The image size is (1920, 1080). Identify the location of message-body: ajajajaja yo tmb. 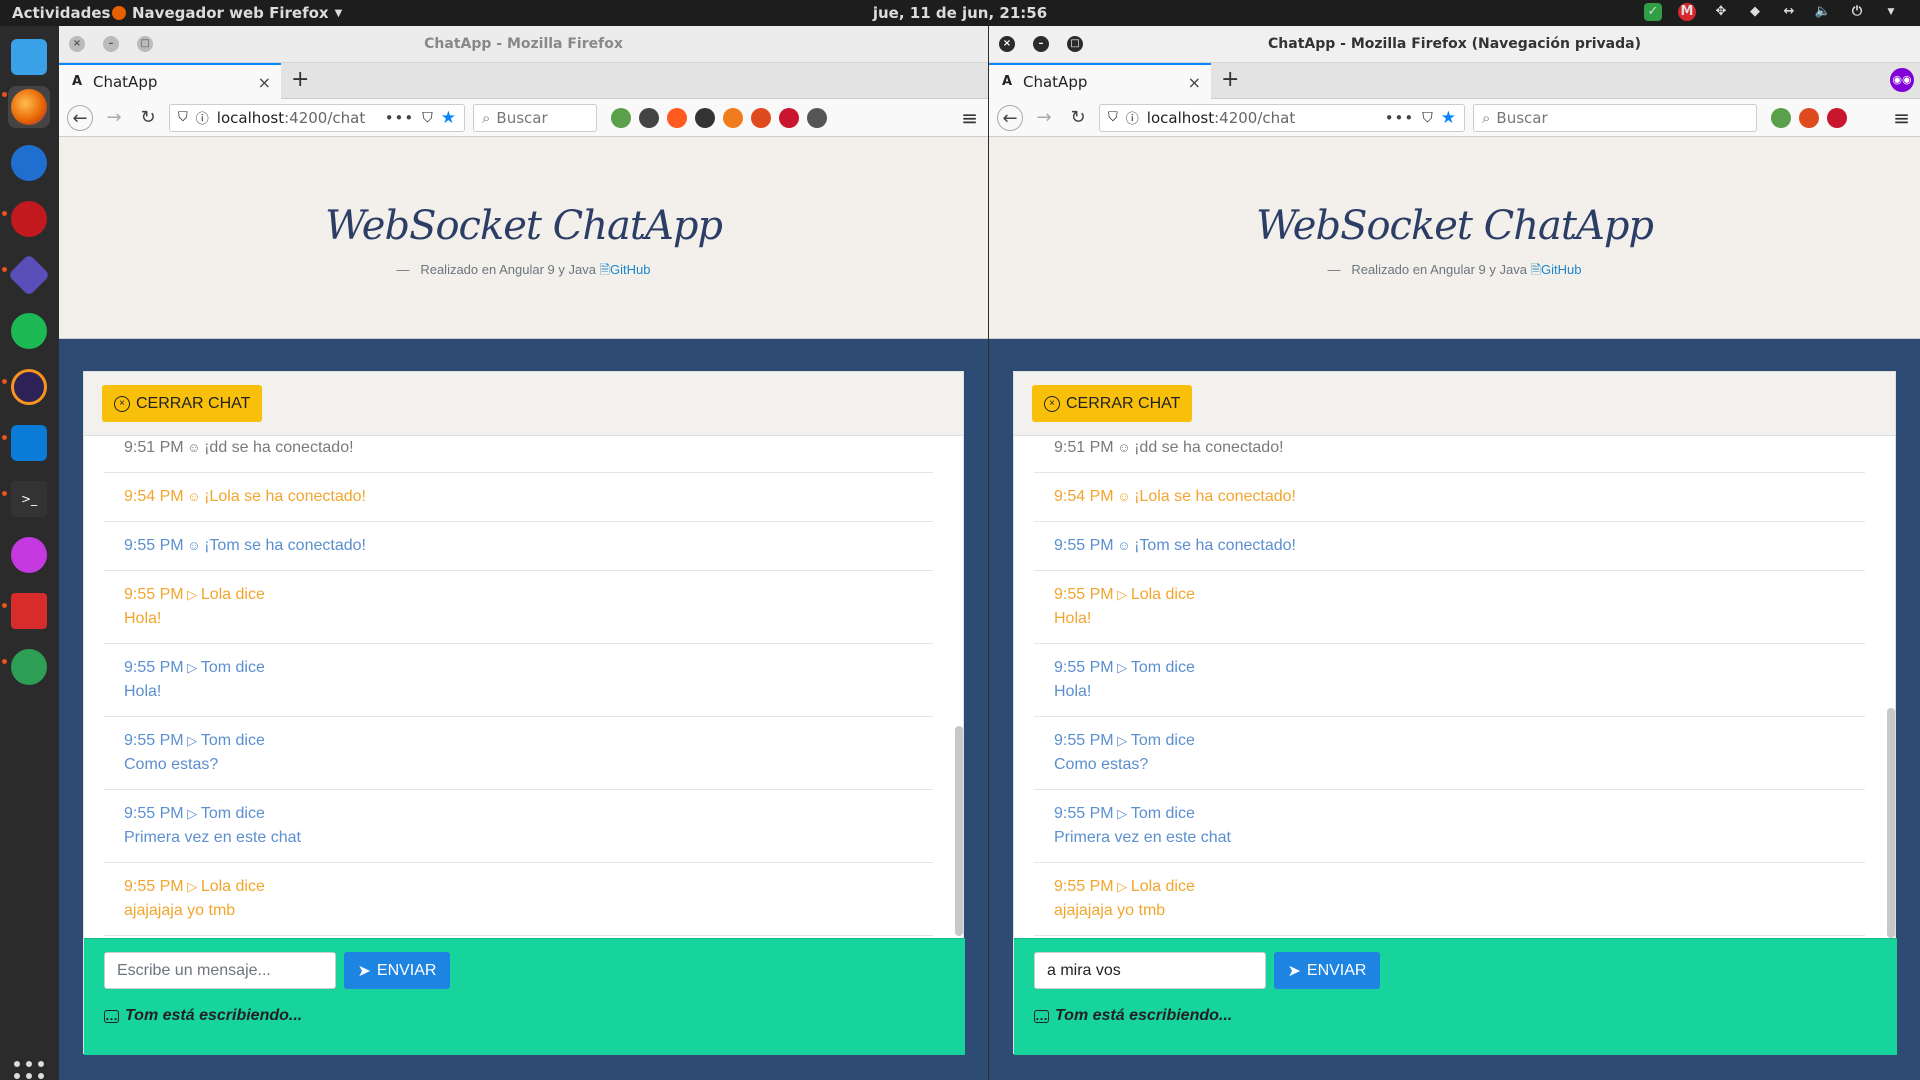
(180, 910).